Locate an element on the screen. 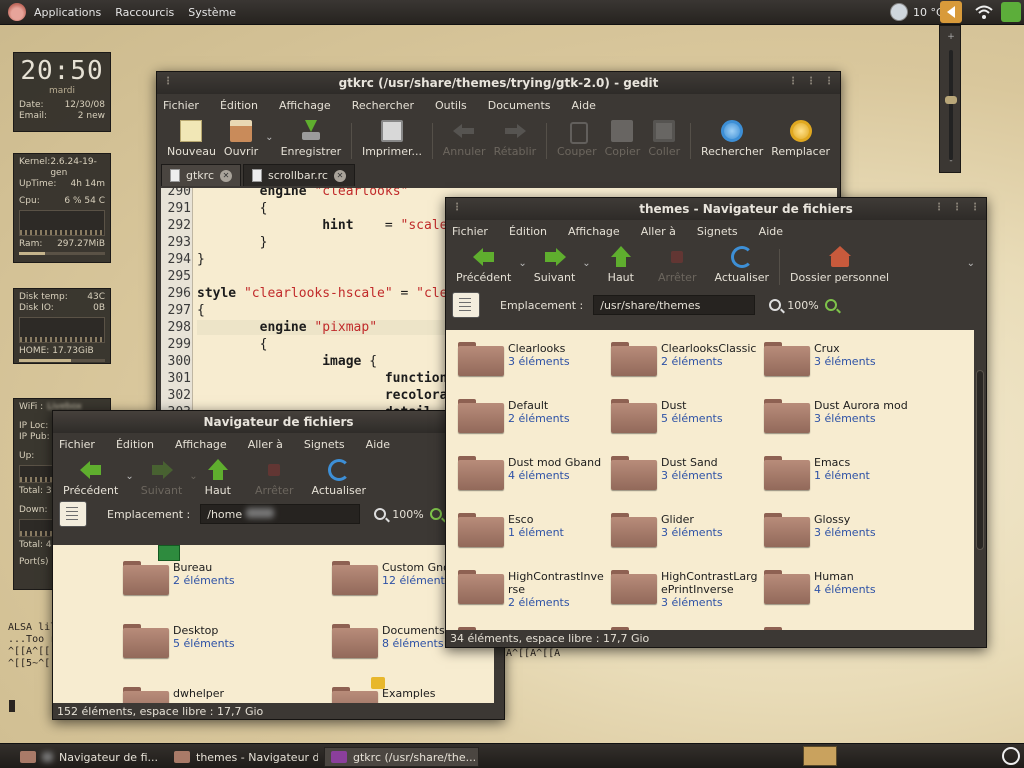 The width and height of the screenshot is (1024, 768). paste-button: Coller is located at coordinates (664, 139).